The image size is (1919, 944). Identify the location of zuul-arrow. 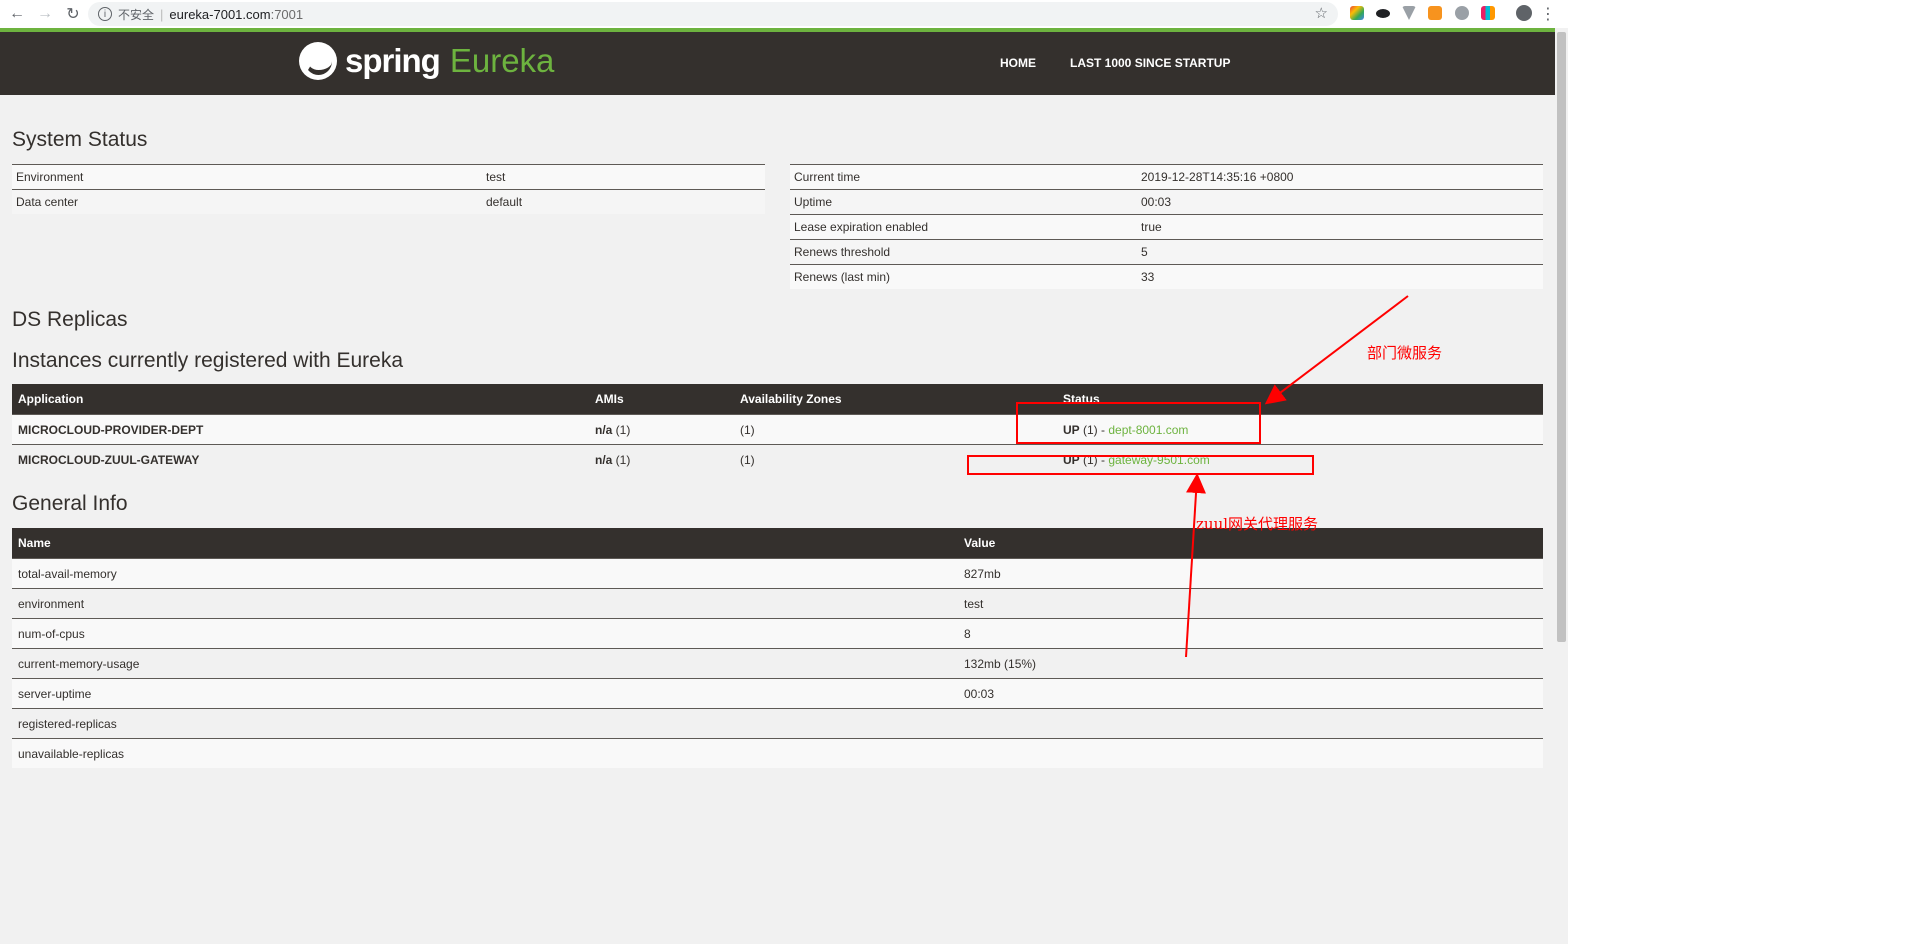
(1196, 565).